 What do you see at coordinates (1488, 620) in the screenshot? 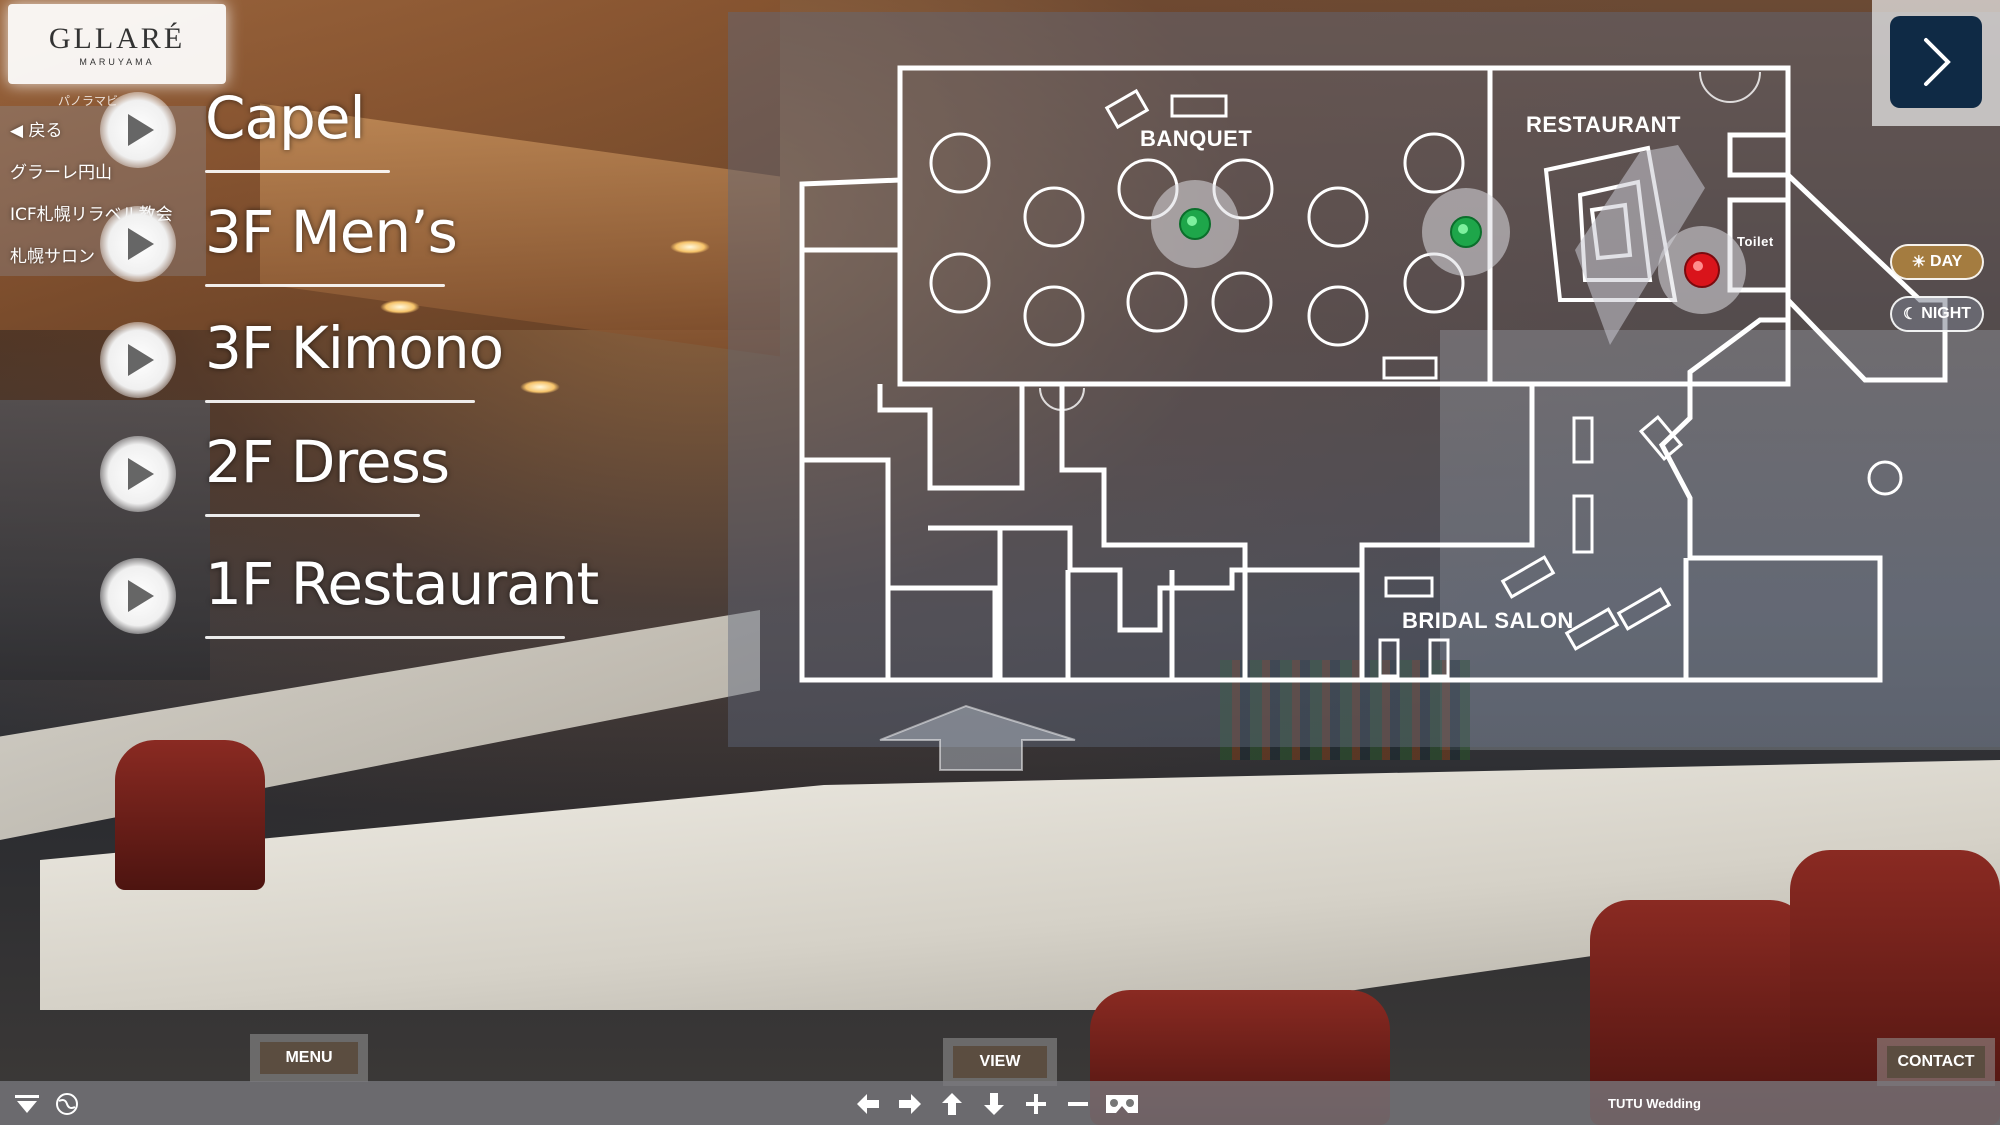
I see `map-label-bridal-salon: BRIDAL SALON` at bounding box center [1488, 620].